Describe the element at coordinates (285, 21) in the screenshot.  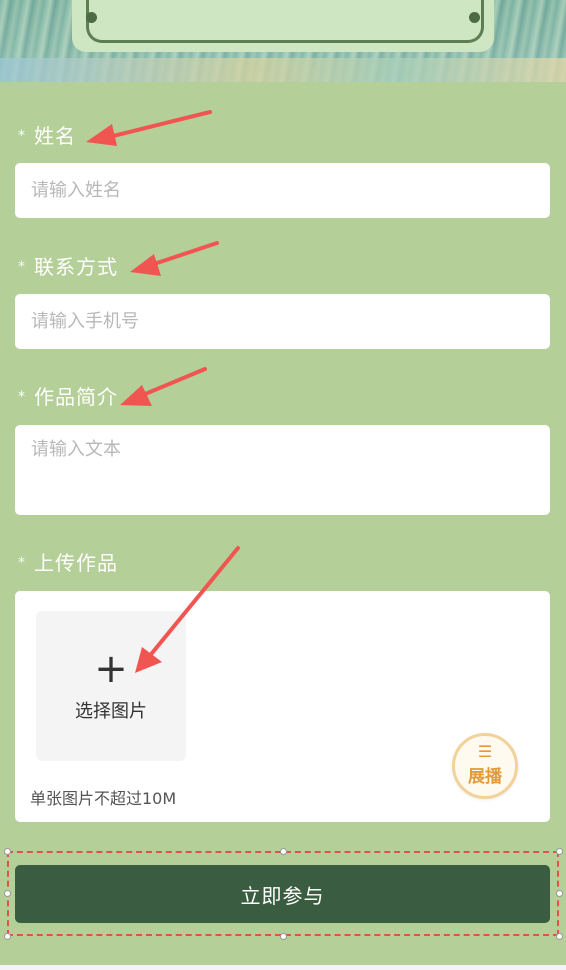
I see `banner-card-border` at that location.